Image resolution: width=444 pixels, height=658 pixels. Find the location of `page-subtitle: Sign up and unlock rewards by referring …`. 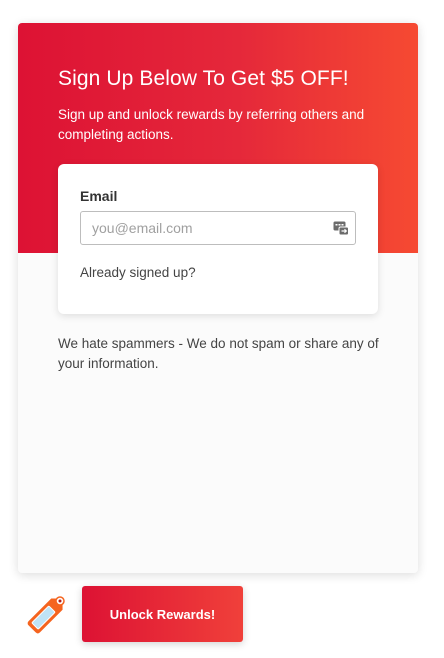

page-subtitle: Sign up and unlock rewards by referring … is located at coordinates (211, 124).